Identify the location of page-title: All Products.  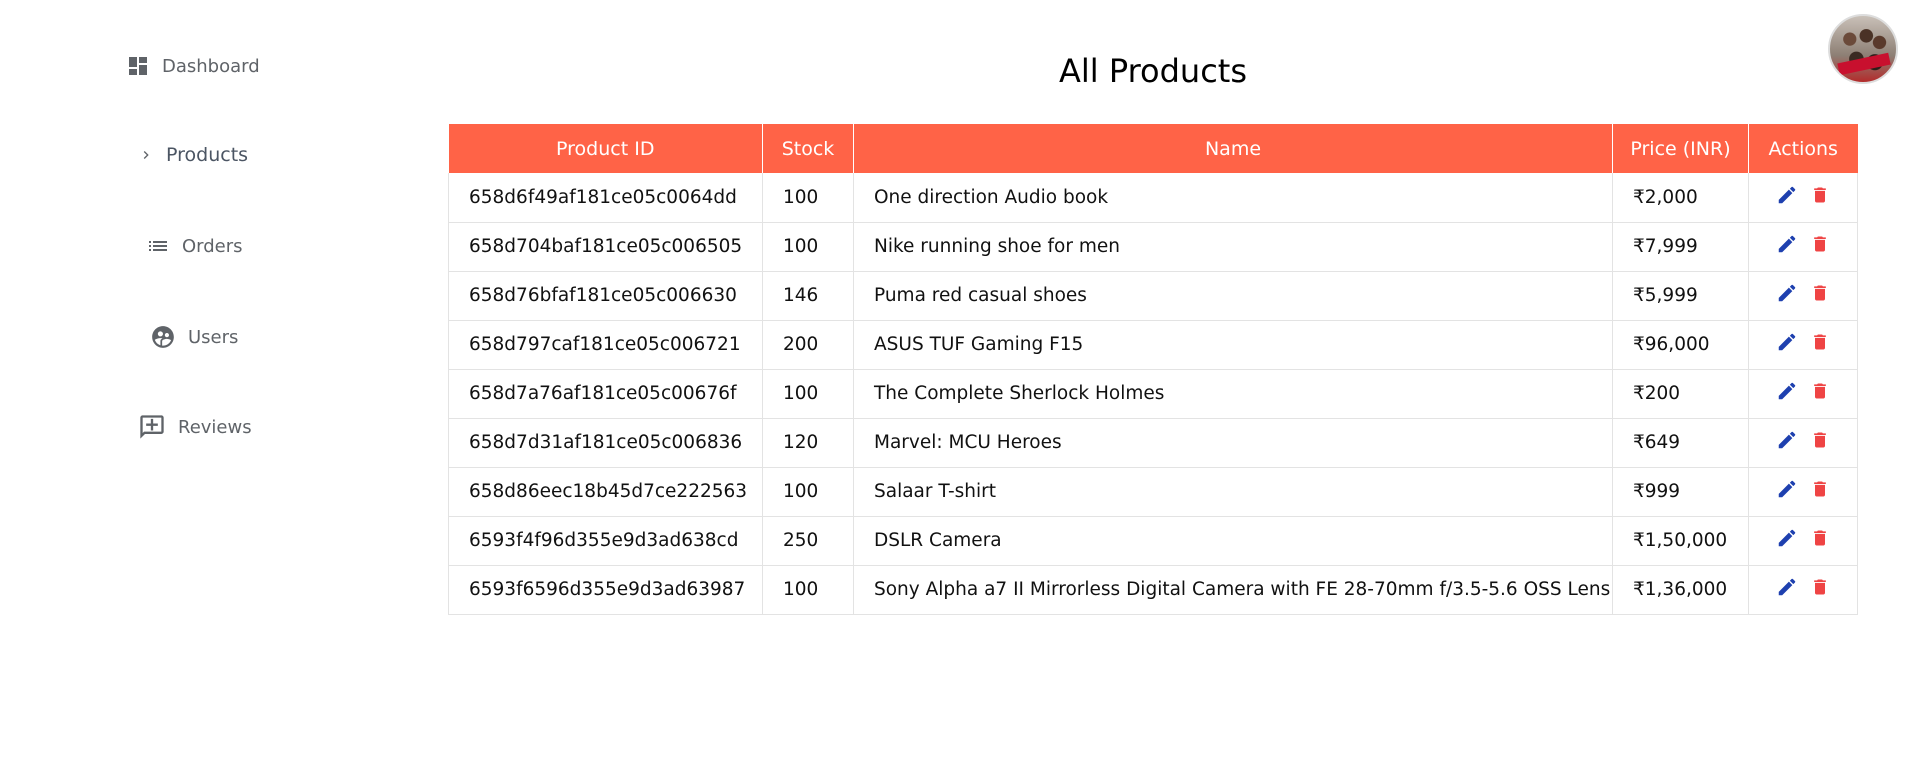
(1152, 71).